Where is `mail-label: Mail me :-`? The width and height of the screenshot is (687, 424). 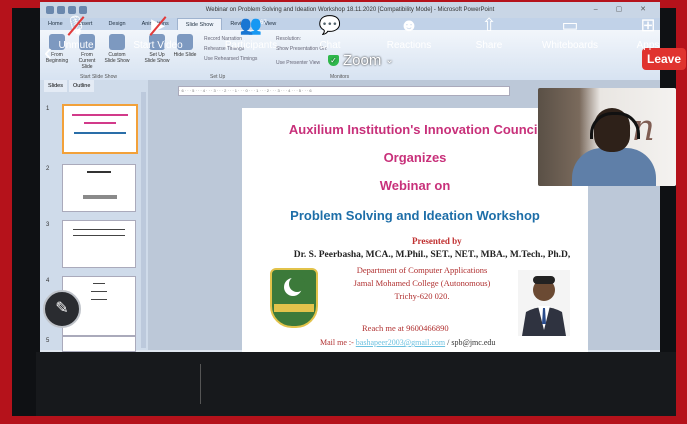 mail-label: Mail me :- is located at coordinates (337, 342).